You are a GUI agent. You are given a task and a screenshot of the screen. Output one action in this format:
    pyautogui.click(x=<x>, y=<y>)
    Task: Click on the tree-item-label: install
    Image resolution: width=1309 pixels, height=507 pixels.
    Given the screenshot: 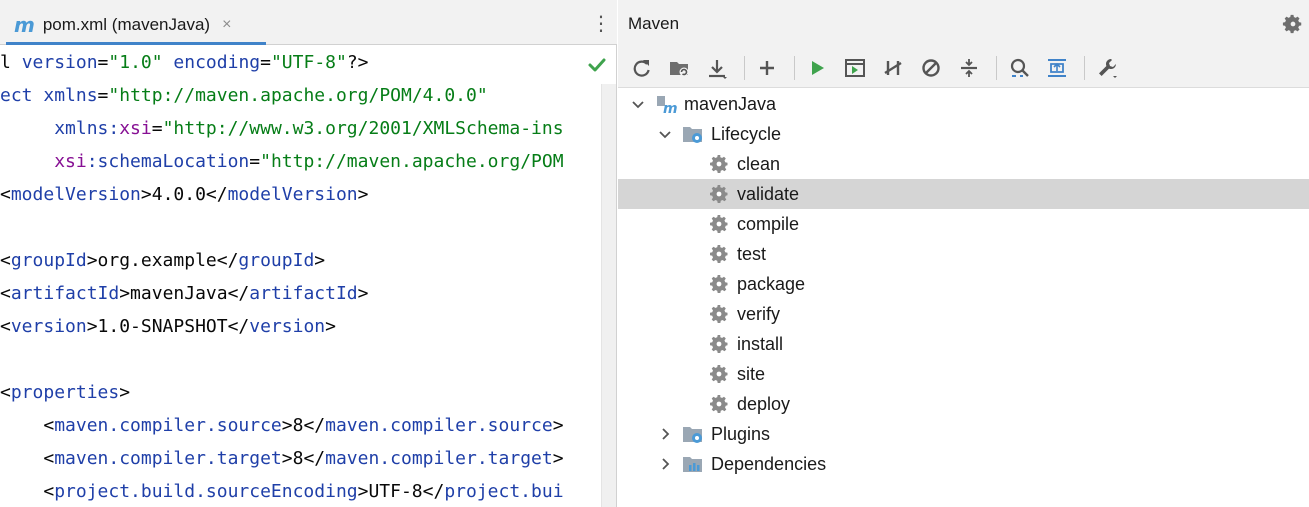 What is the action you would take?
    pyautogui.click(x=760, y=344)
    